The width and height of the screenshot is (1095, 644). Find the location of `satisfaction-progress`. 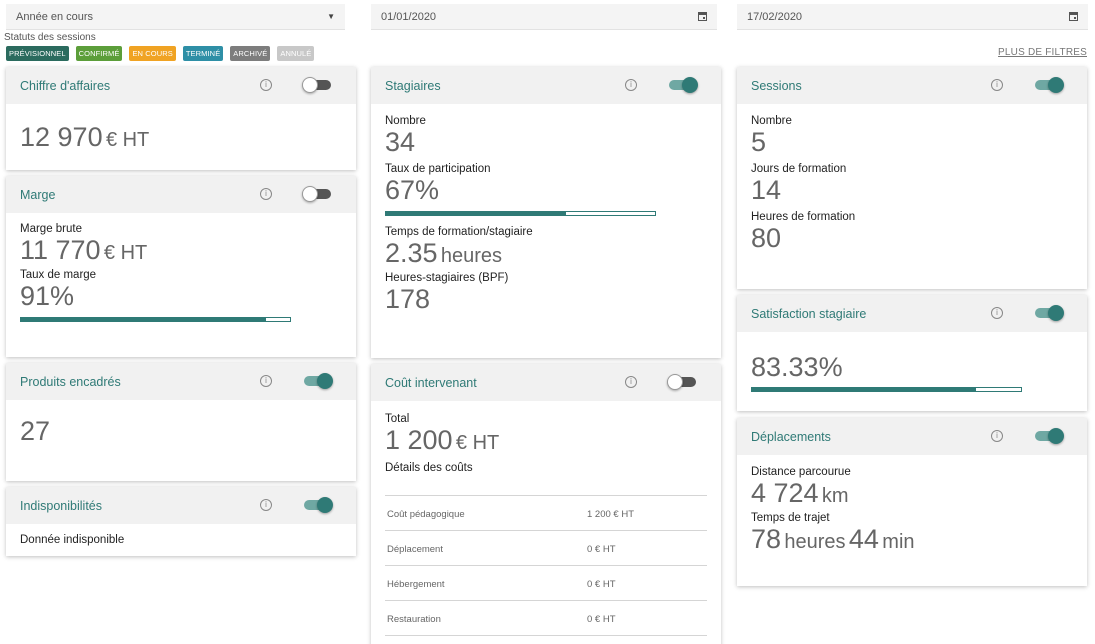

satisfaction-progress is located at coordinates (886, 389).